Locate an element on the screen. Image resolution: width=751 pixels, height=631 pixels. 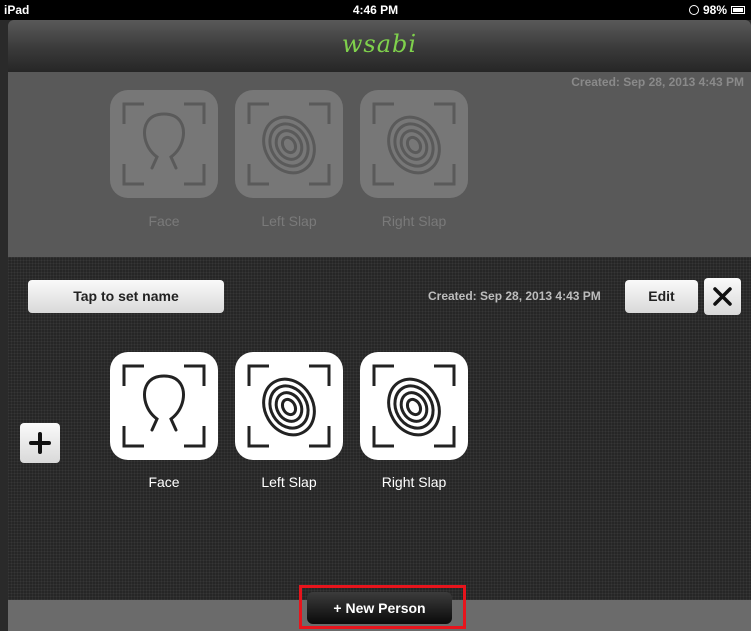
battery-percent: 98% is located at coordinates (714, 10).